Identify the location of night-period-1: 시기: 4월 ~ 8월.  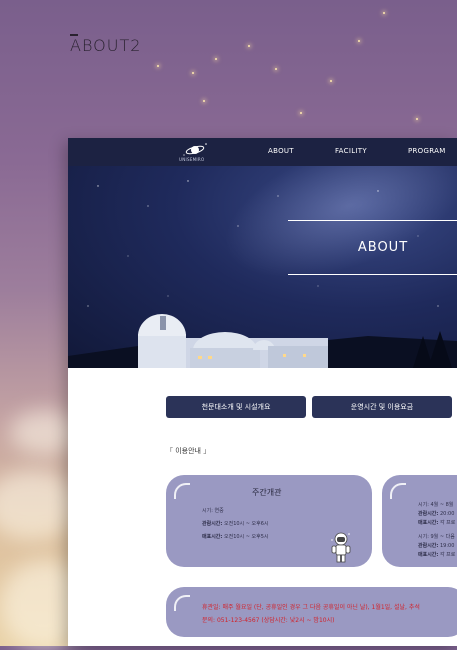
(436, 505).